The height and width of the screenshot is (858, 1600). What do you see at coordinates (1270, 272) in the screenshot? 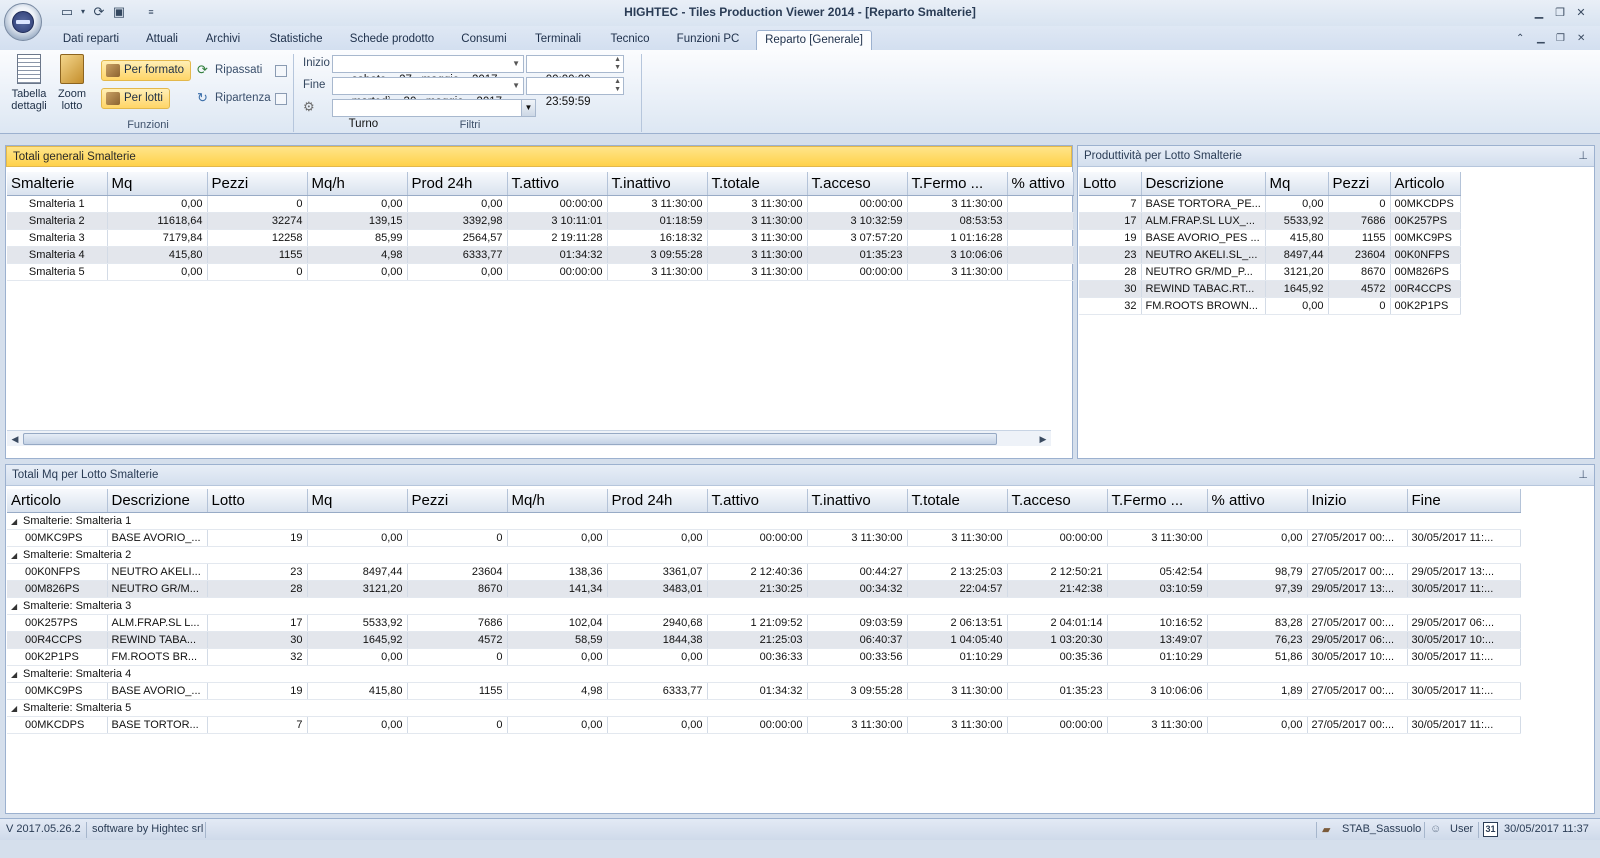
I see `table-row: 28 NEUTRO GR/MD_P... 3121,20 8670 00M826PS` at bounding box center [1270, 272].